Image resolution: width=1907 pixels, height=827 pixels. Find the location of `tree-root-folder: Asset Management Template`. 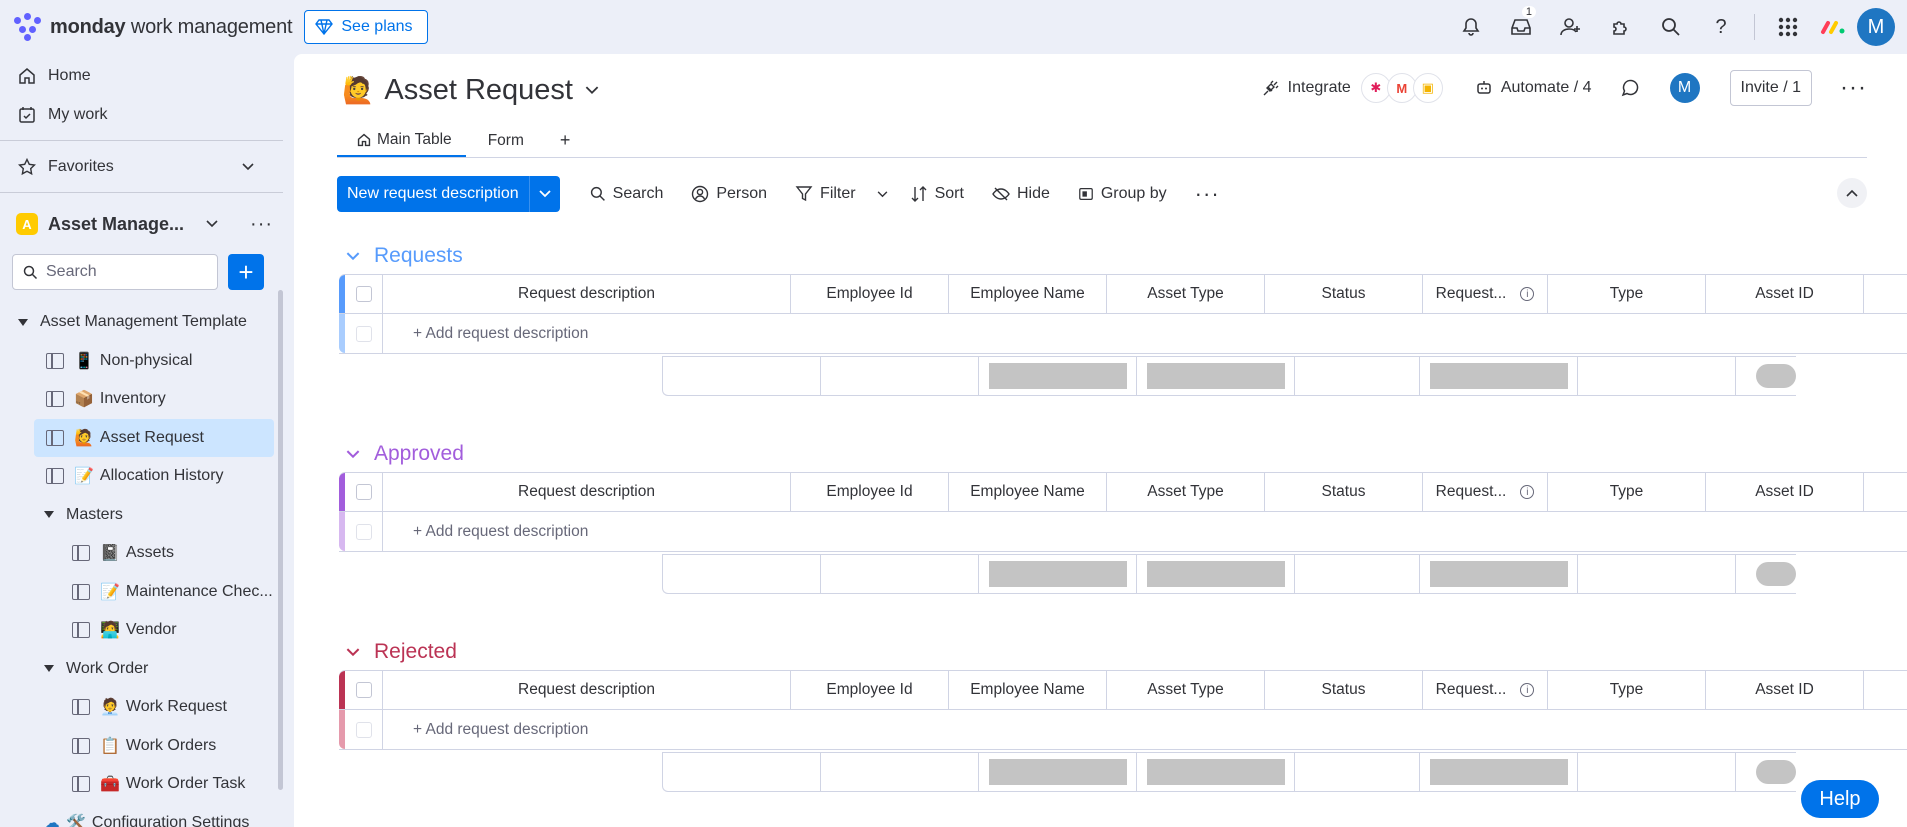

tree-root-folder: Asset Management Template is located at coordinates (141, 322).